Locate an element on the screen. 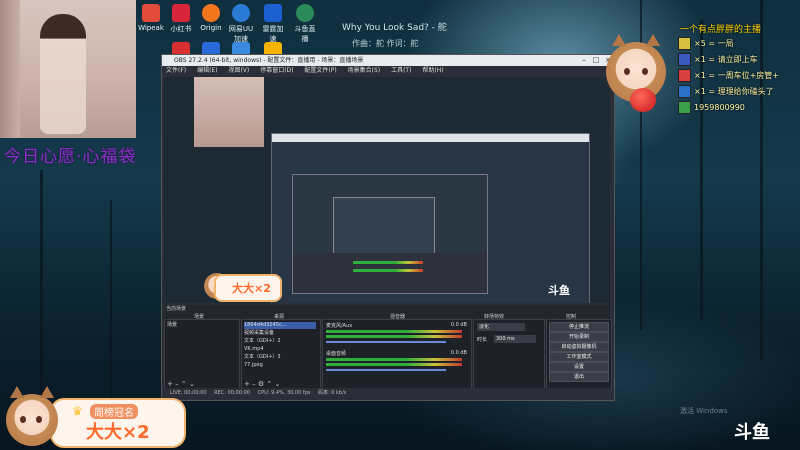  duration-input: 300 ms is located at coordinates (515, 339).